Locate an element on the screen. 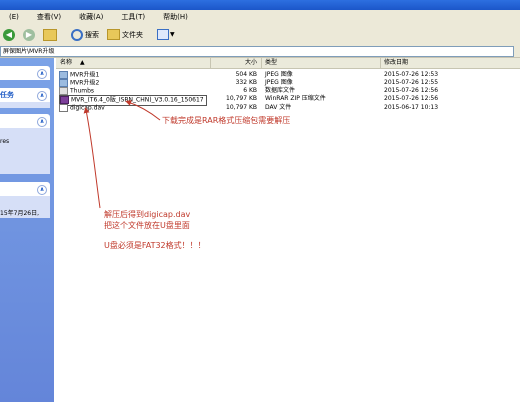 This screenshot has width=520, height=402. menu-view: 查看(V) is located at coordinates (49, 17).